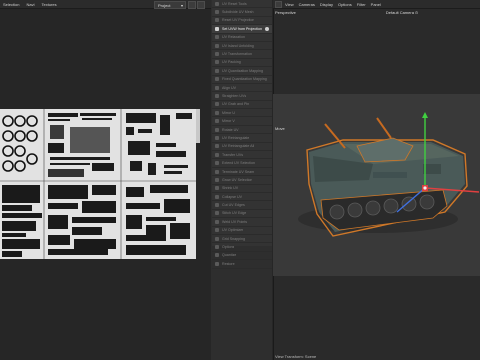 This screenshot has width=480, height=360. I want to click on menu-navi: Navi, so click(30, 4).